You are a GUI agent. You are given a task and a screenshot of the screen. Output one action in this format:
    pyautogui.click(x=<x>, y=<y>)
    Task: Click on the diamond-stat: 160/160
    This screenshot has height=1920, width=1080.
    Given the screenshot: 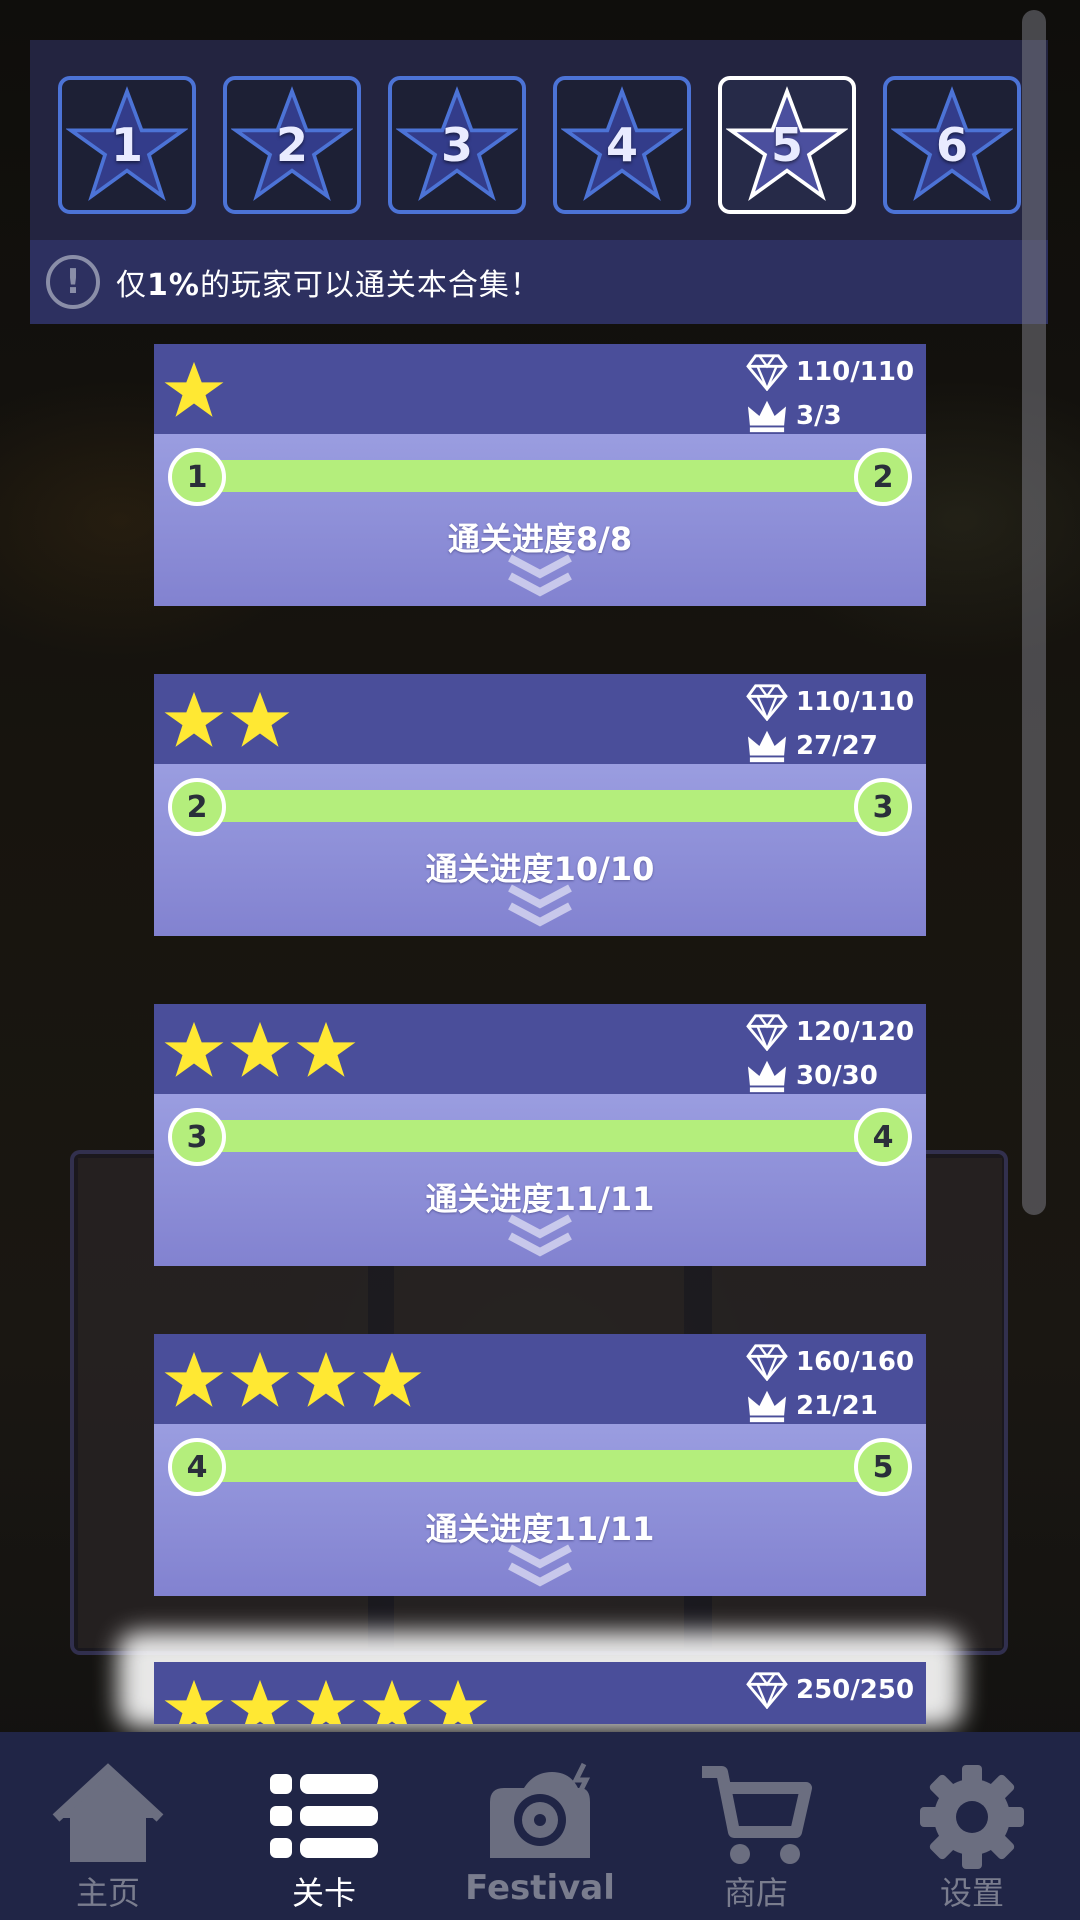 What is the action you would take?
    pyautogui.click(x=831, y=1362)
    